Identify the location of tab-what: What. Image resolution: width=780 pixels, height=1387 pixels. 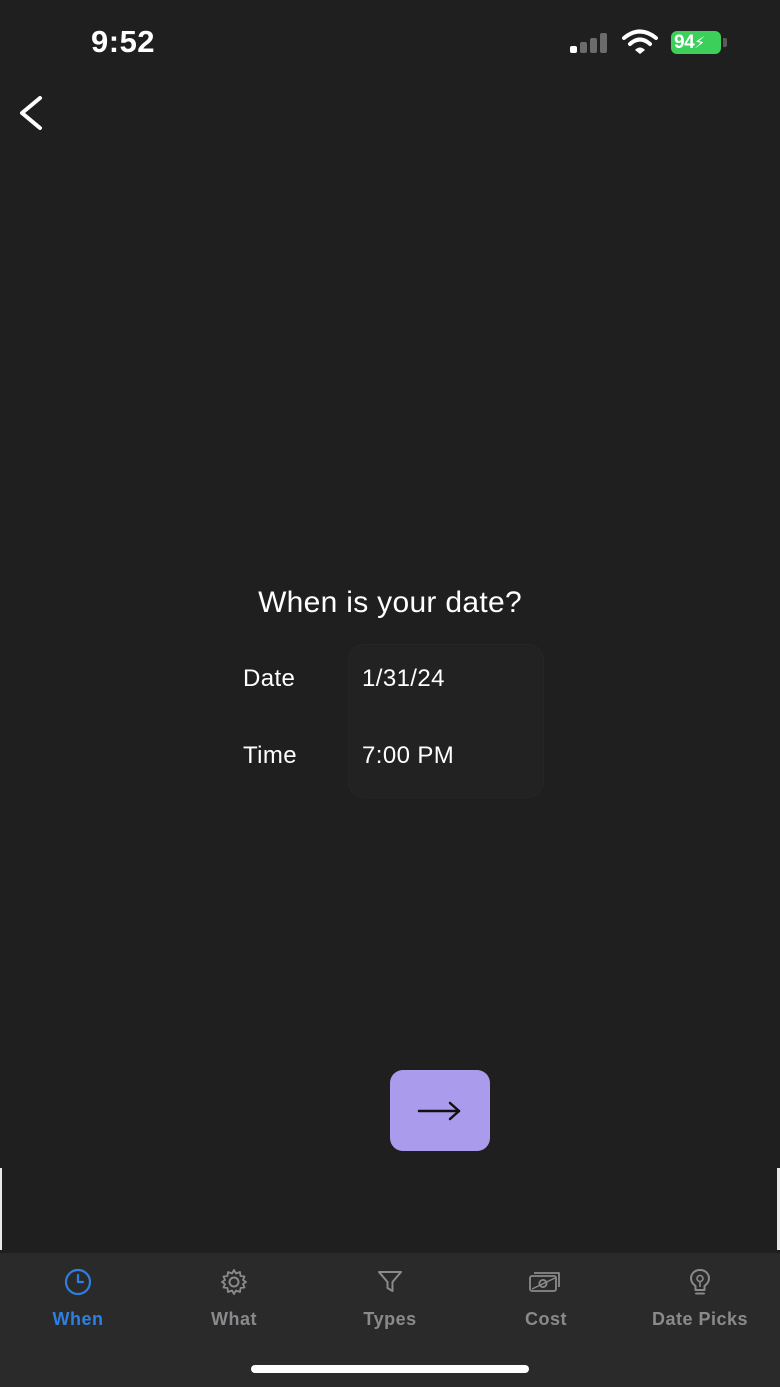
(234, 1298).